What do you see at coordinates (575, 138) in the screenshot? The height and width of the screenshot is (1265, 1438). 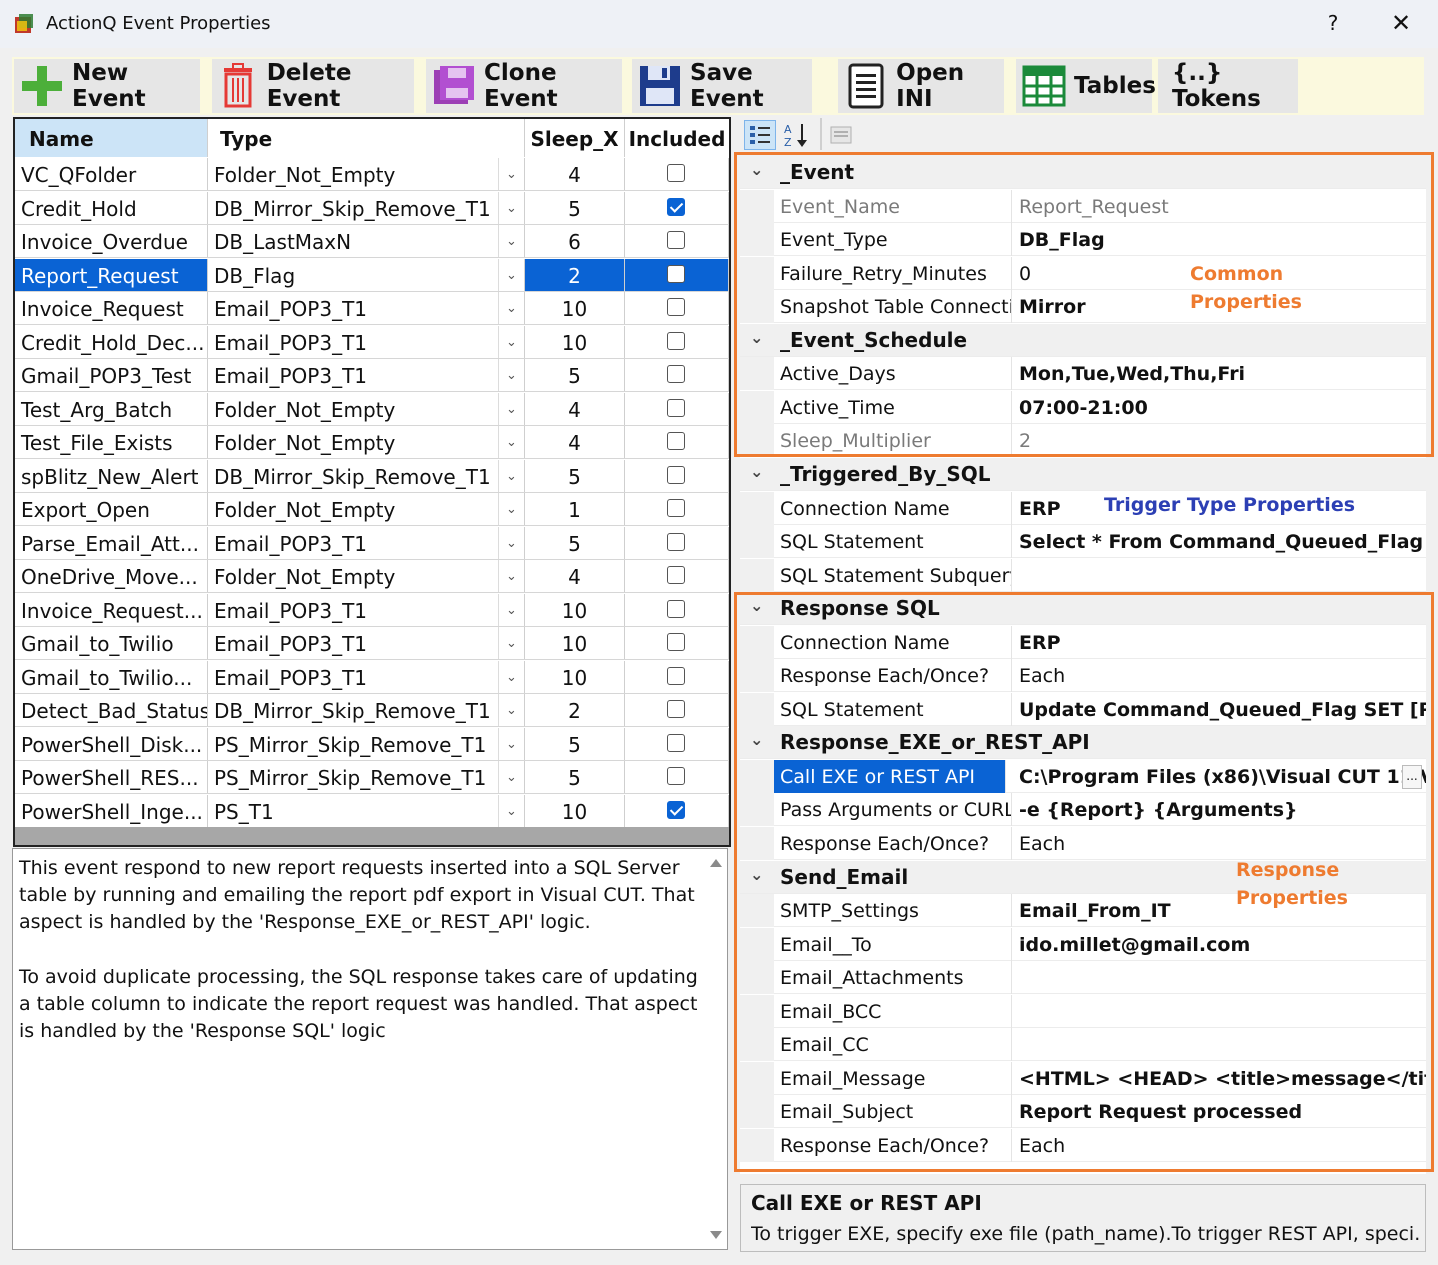 I see `column-header-sleep: Sleep_X` at bounding box center [575, 138].